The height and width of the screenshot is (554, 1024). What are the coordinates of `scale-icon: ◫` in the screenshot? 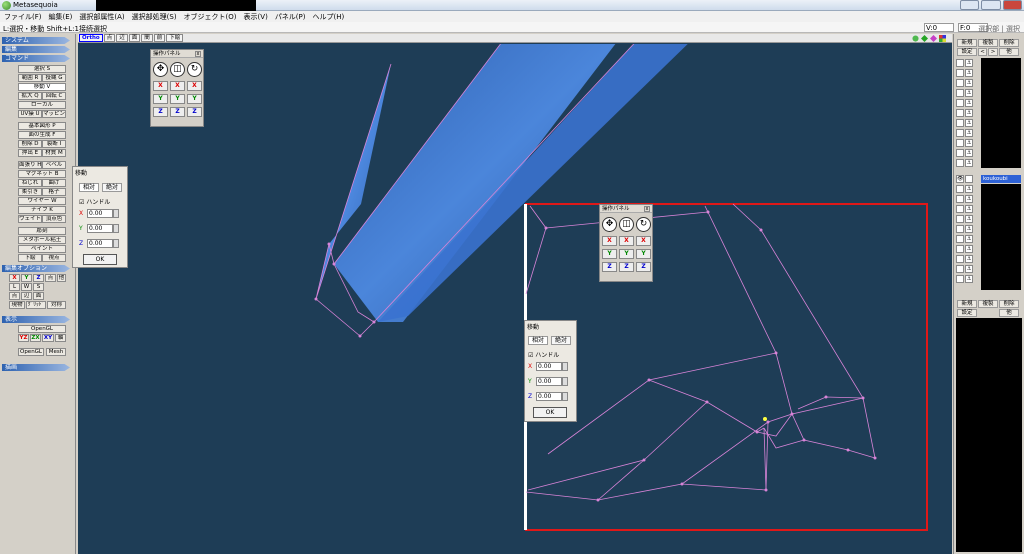 It's located at (177, 69).